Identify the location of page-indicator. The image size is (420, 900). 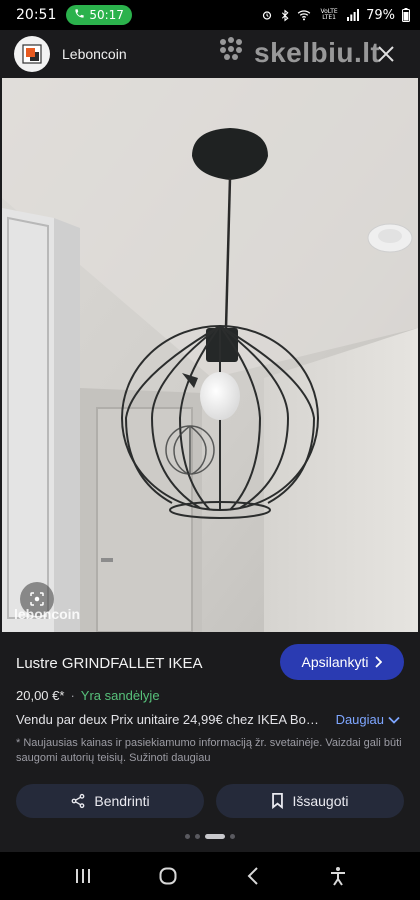
(210, 836).